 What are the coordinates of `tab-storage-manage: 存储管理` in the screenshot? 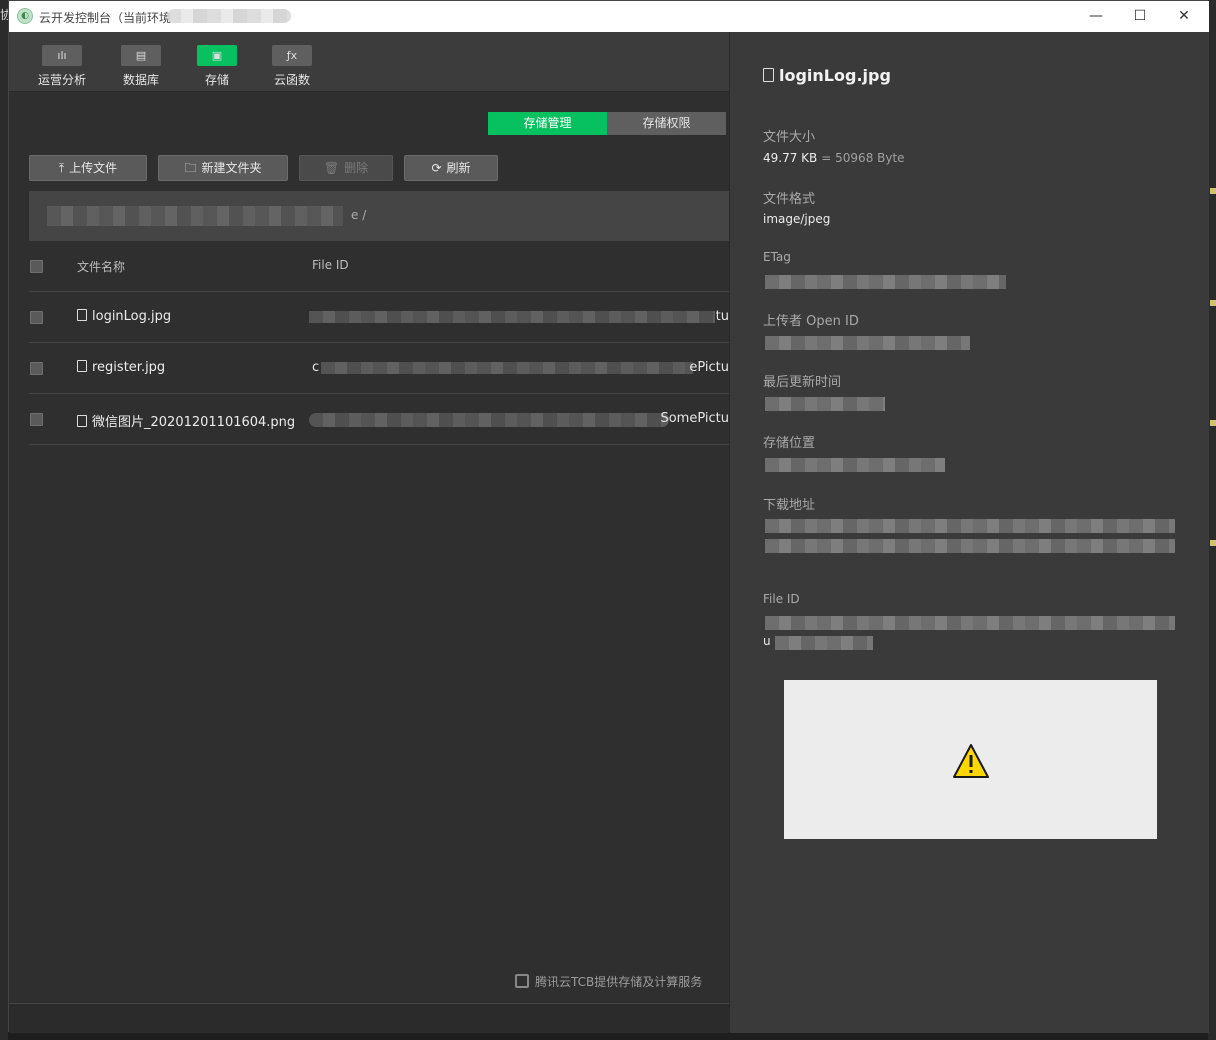 It's located at (547, 123).